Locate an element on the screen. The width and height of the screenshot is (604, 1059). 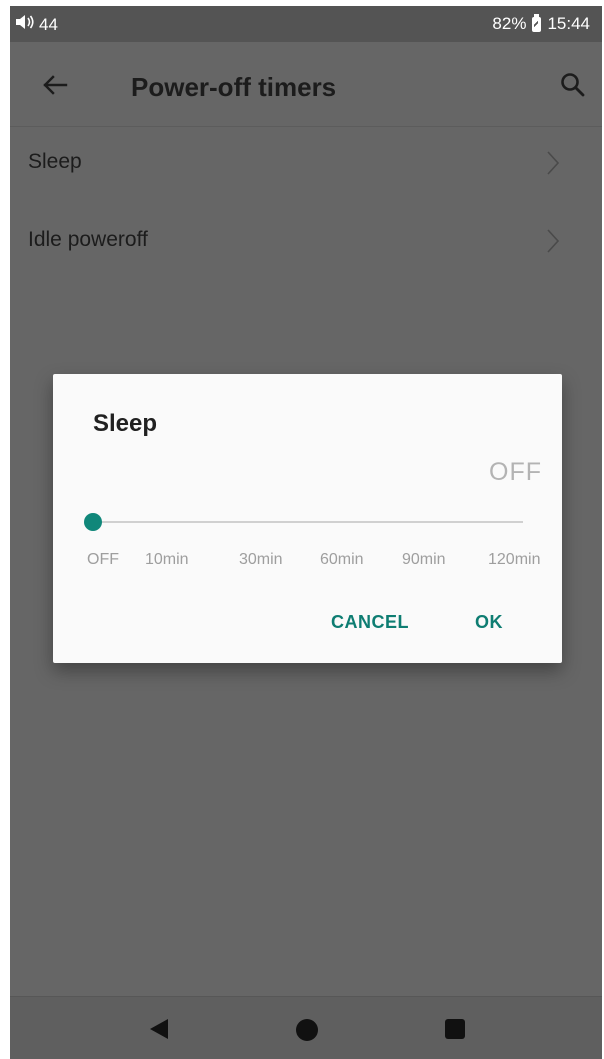
ok-button: OK is located at coordinates (489, 622).